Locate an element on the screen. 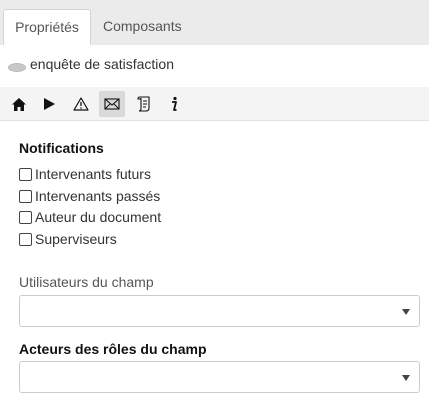 The width and height of the screenshot is (429, 418). checkbox-label: Intervenants futurs is located at coordinates (93, 174).